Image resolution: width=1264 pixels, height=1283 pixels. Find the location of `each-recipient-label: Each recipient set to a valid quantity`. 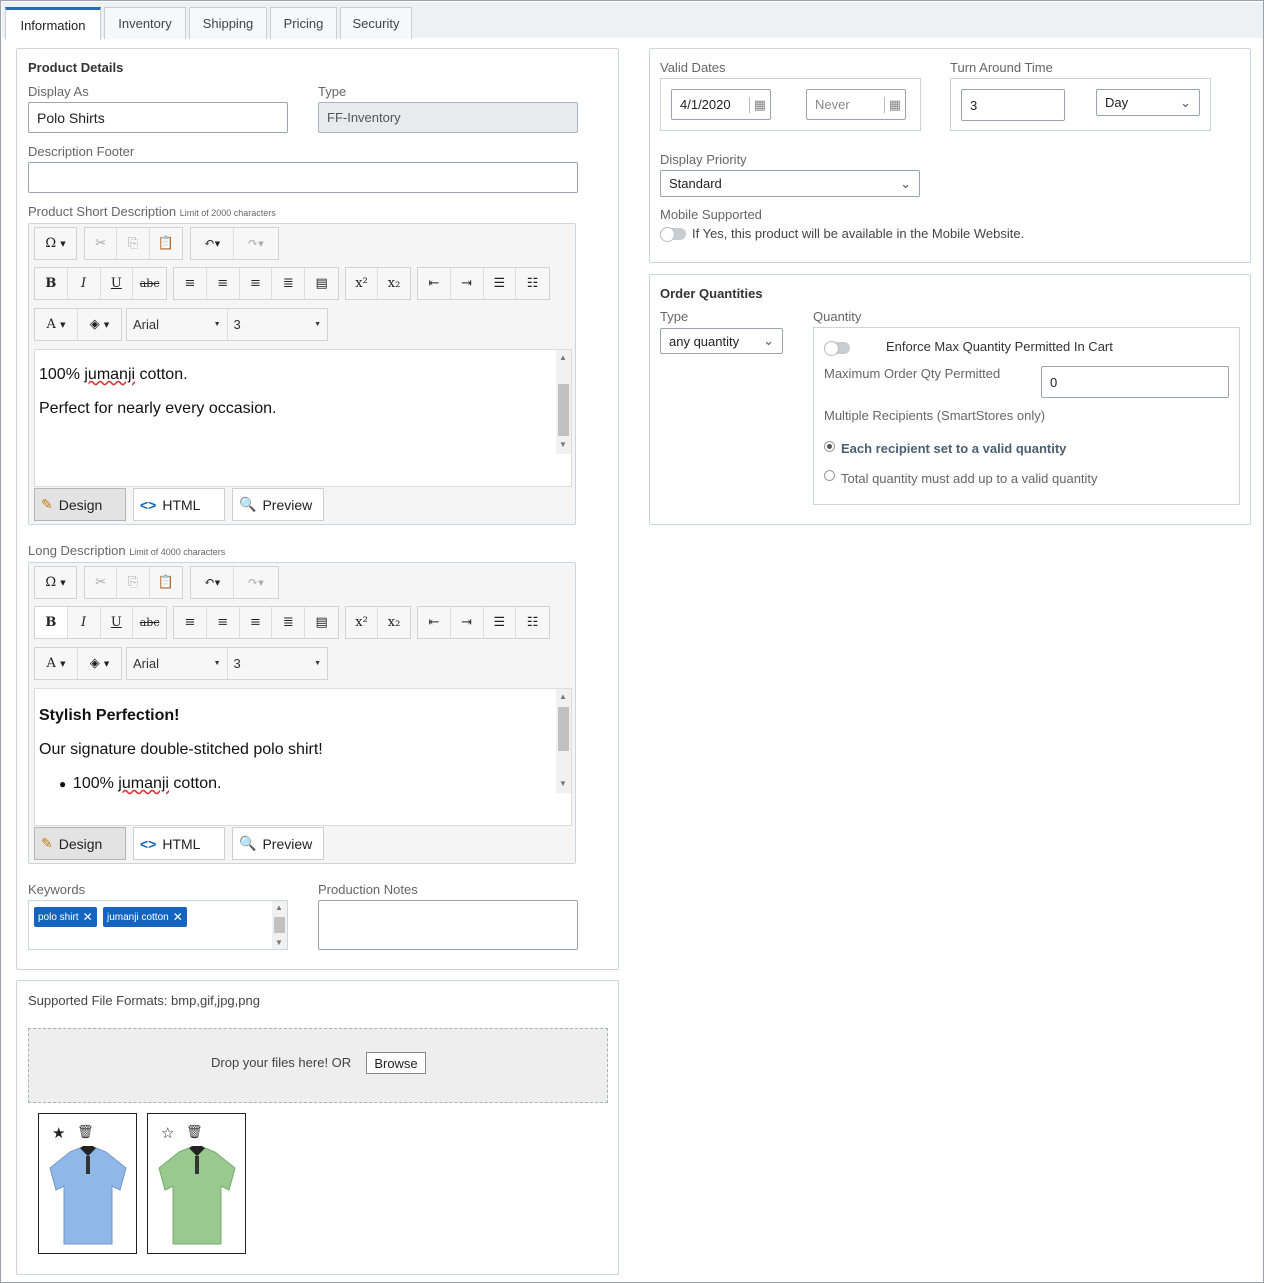

each-recipient-label: Each recipient set to a valid quantity is located at coordinates (953, 448).